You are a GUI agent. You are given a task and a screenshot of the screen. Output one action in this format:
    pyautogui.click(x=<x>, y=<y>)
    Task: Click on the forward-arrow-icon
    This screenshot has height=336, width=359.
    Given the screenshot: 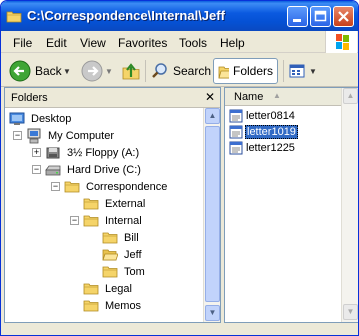 What is the action you would take?
    pyautogui.click(x=92, y=71)
    